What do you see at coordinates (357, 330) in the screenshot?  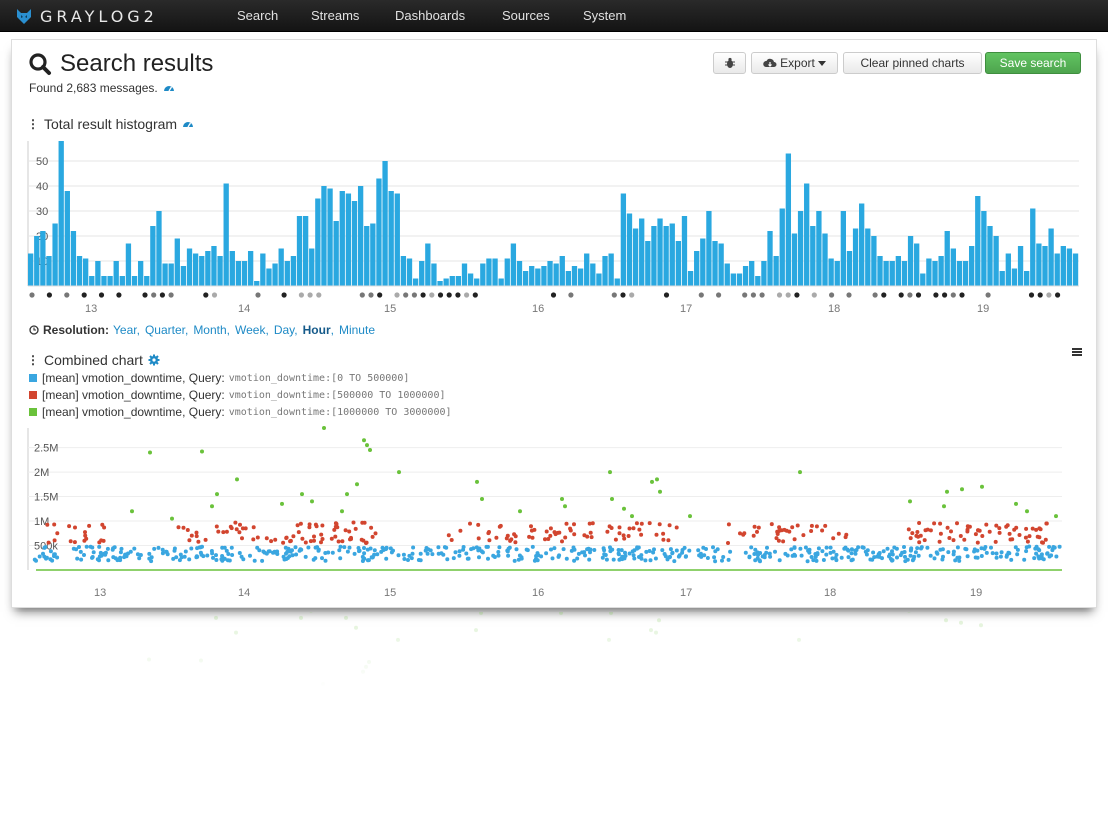 I see `resolution-option-minute: Minute` at bounding box center [357, 330].